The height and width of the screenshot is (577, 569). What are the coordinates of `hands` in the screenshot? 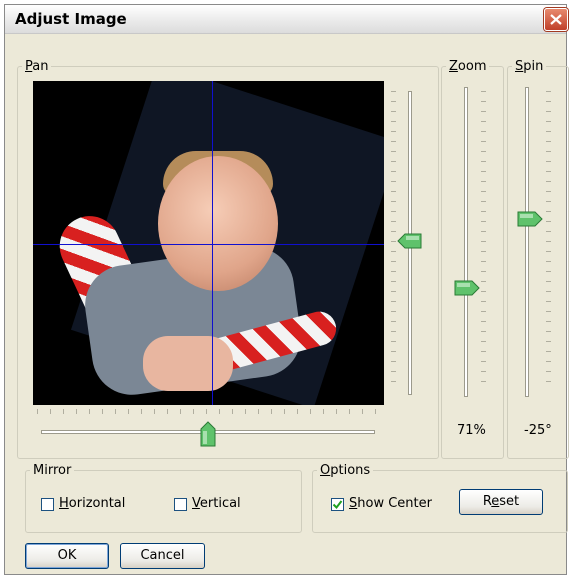 It's located at (188, 363).